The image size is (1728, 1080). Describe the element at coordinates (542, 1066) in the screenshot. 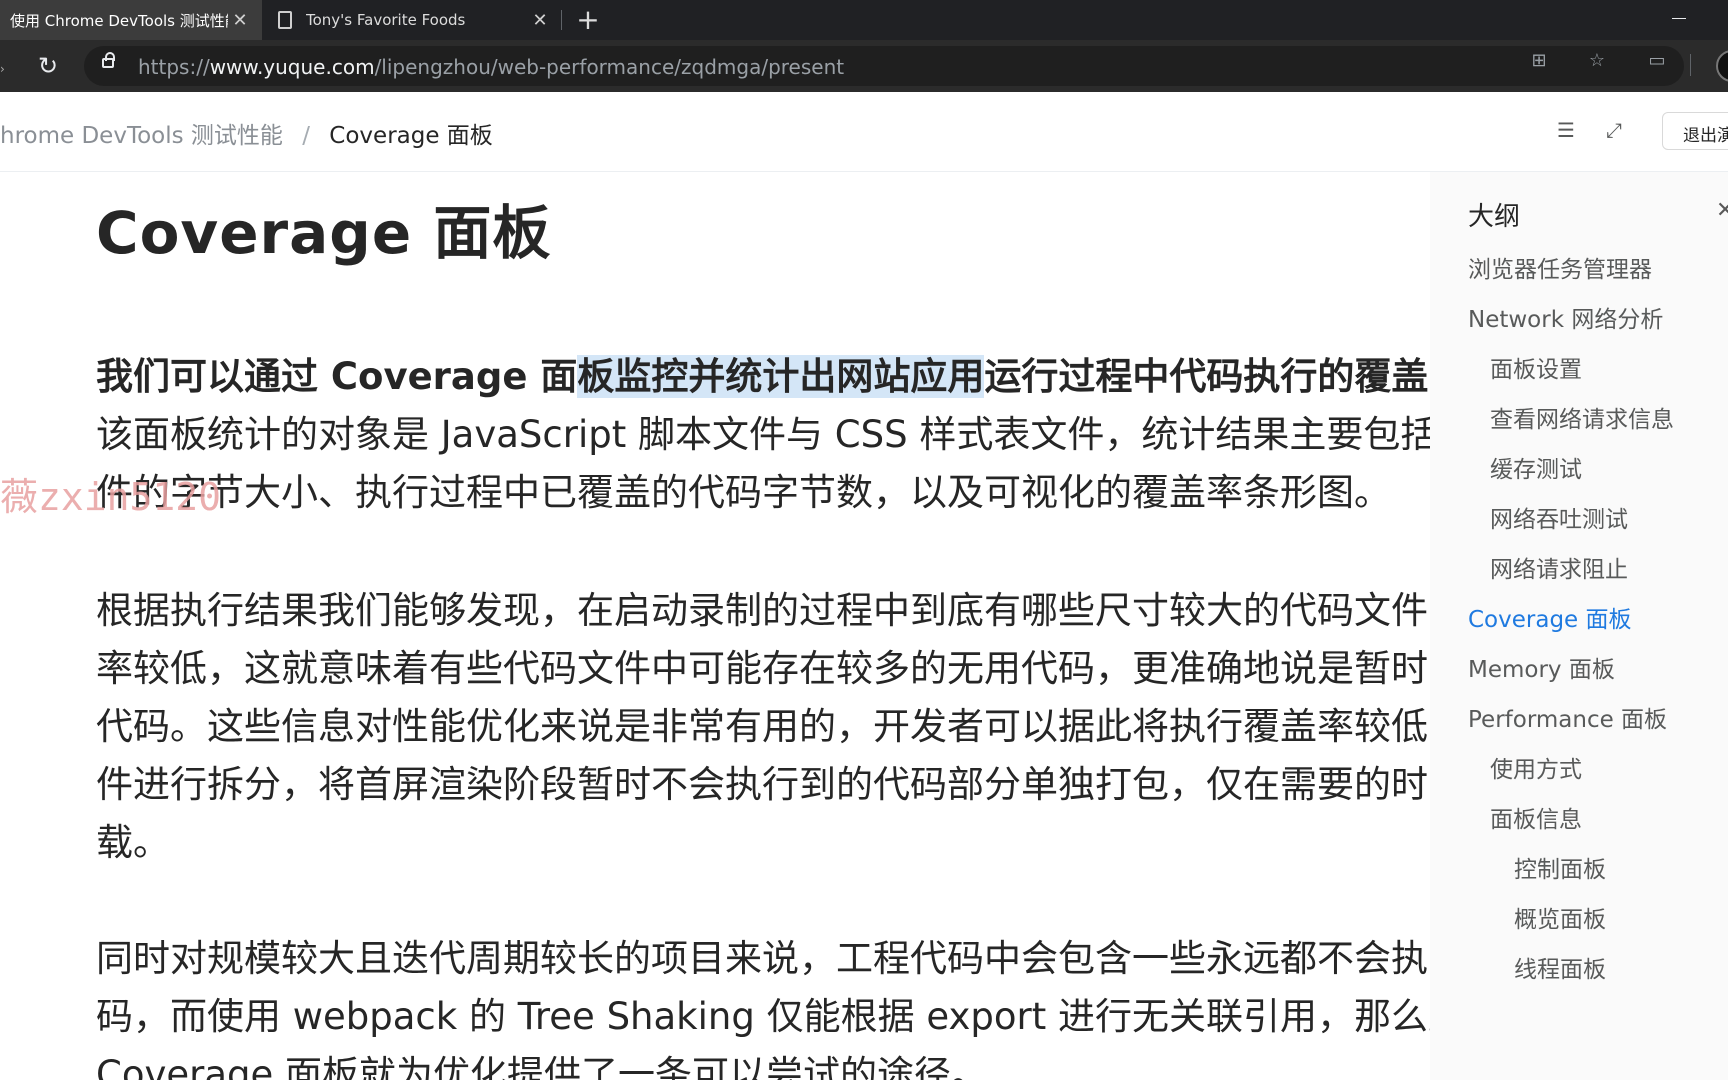

I see `paragraph-line: Coverage 面板就为优化提供了一条可以尝试的途径。` at that location.